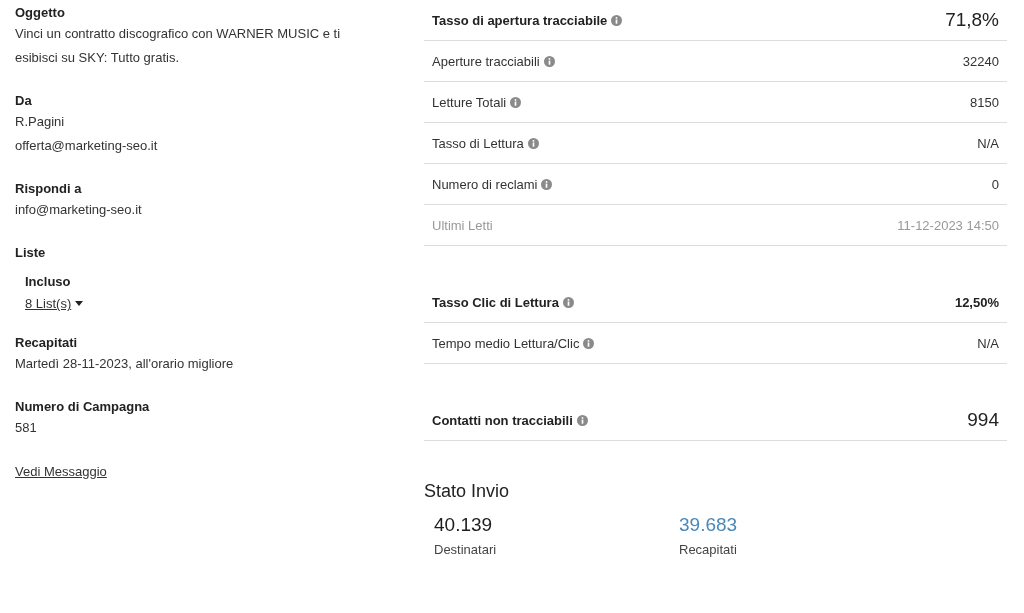 The height and width of the screenshot is (613, 1024). What do you see at coordinates (708, 549) in the screenshot?
I see `figure-label: Recapitati` at bounding box center [708, 549].